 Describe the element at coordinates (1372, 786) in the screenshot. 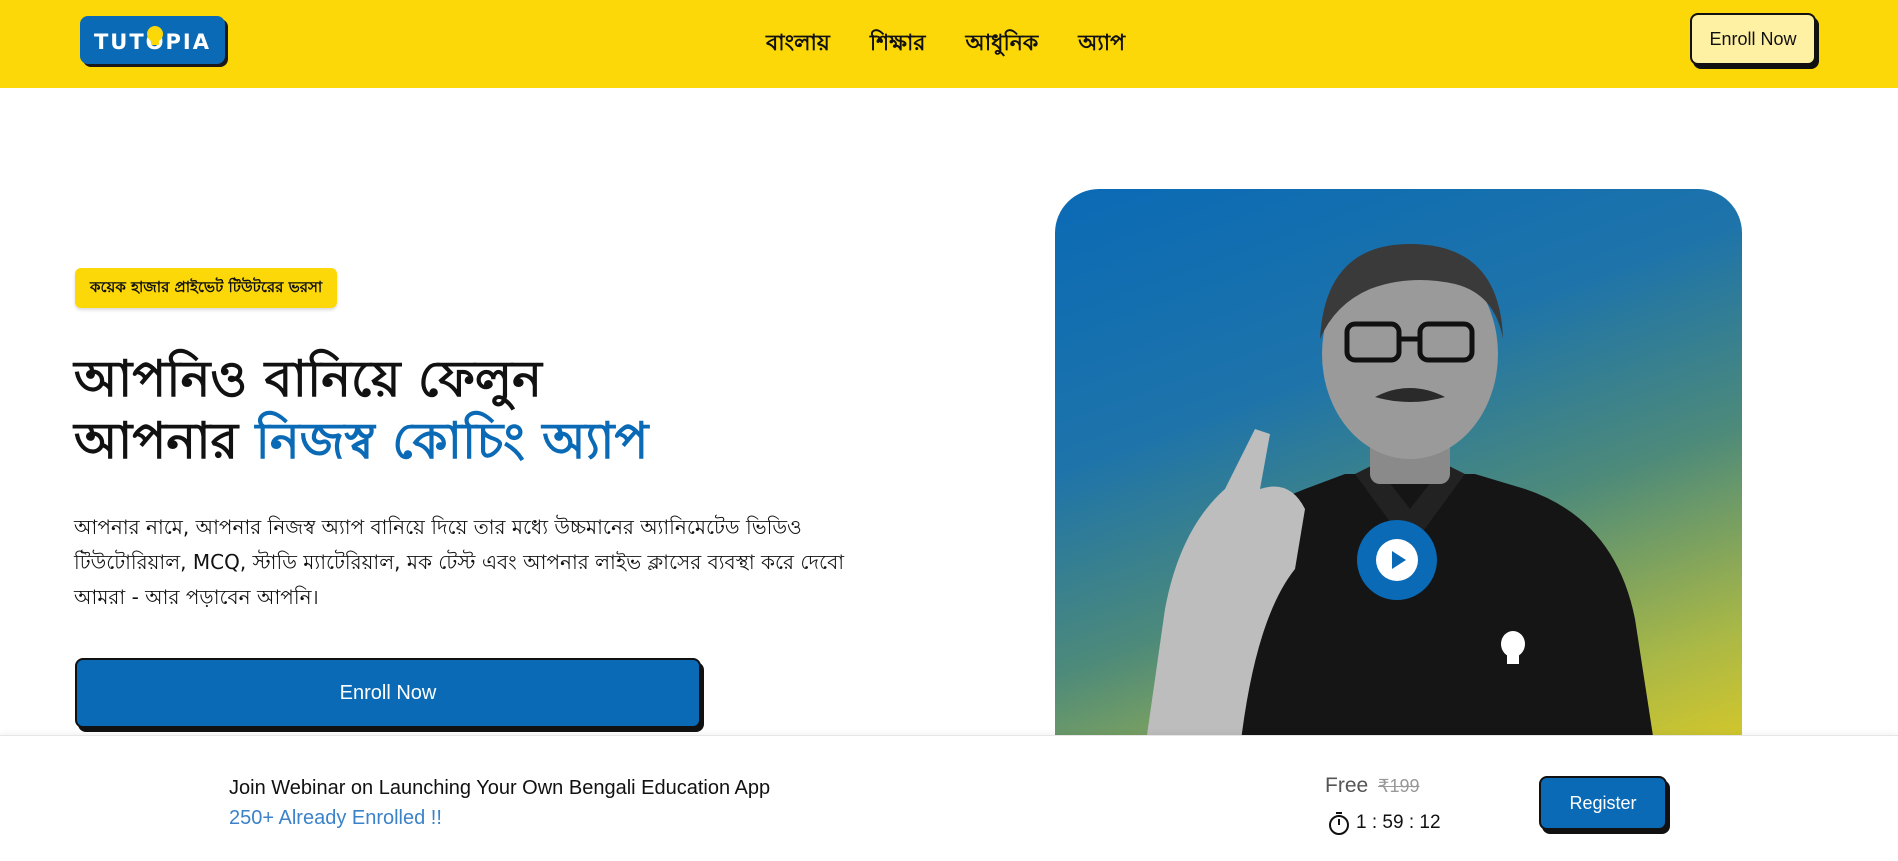

I see `webinar-price: Free ₹199` at that location.